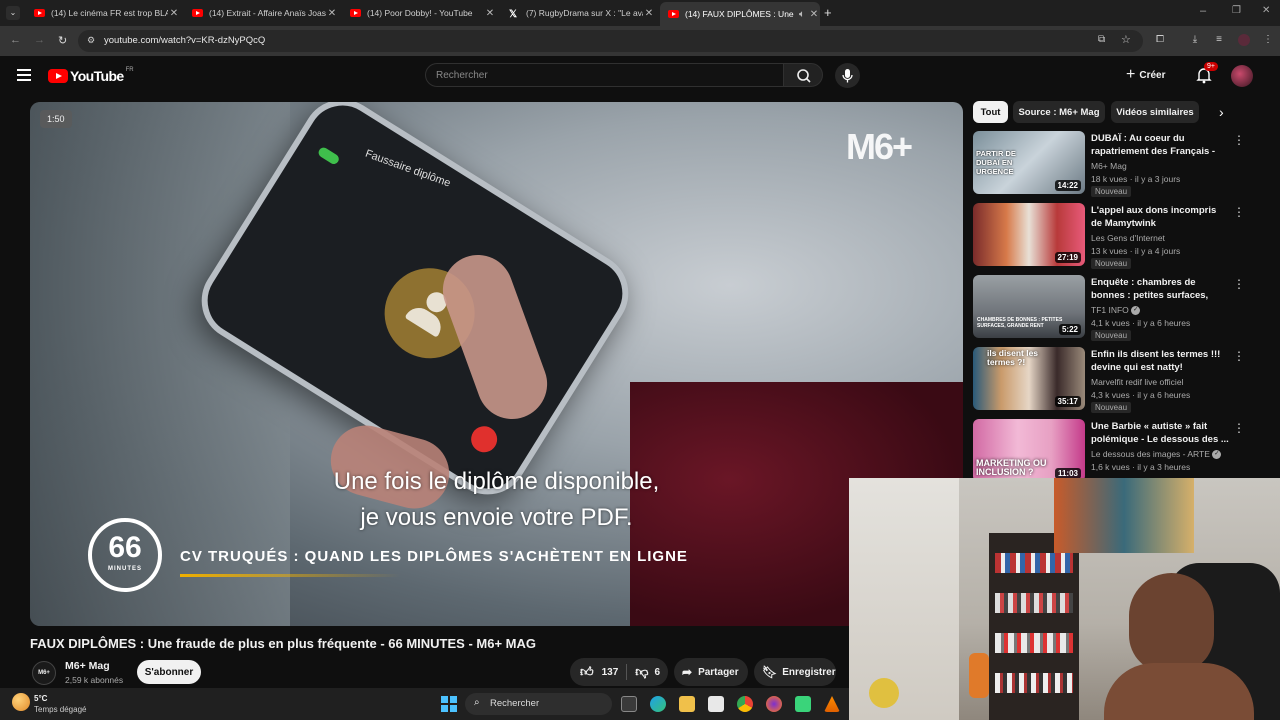 The width and height of the screenshot is (1280, 720). Describe the element at coordinates (802, 14) in the screenshot. I see `speaker-icon: 🔈︎` at that location.